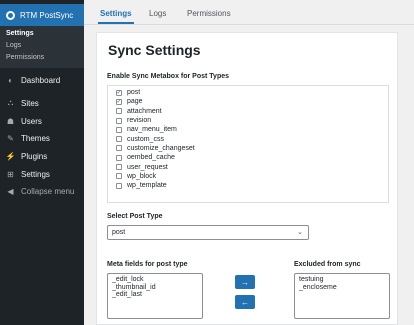 Image resolution: width=414 pixels, height=325 pixels. I want to click on checkbox-row-attachment: attachment, so click(248, 111).